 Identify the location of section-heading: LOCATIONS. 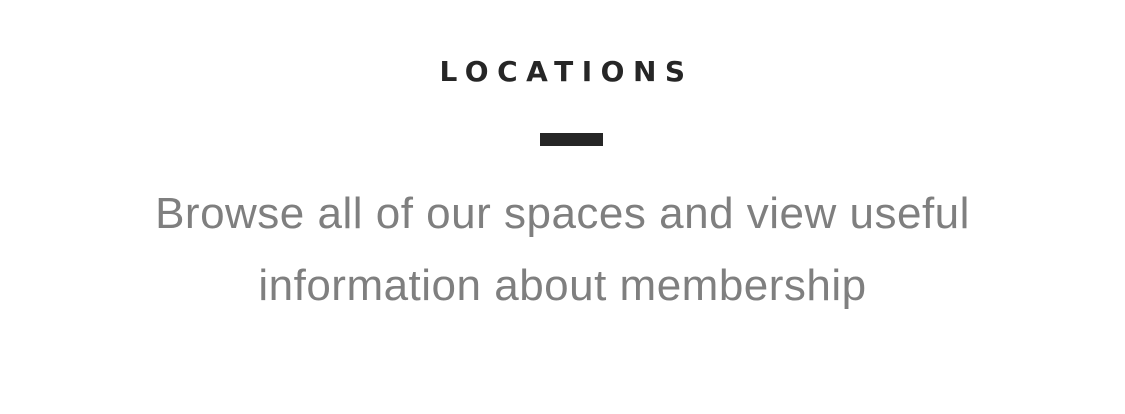
(566, 71).